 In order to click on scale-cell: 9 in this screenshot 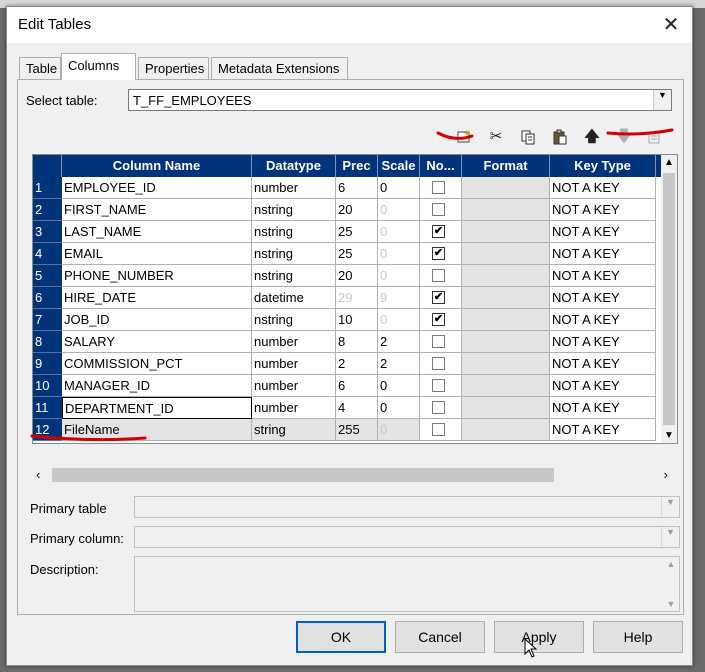, I will do `click(399, 298)`.